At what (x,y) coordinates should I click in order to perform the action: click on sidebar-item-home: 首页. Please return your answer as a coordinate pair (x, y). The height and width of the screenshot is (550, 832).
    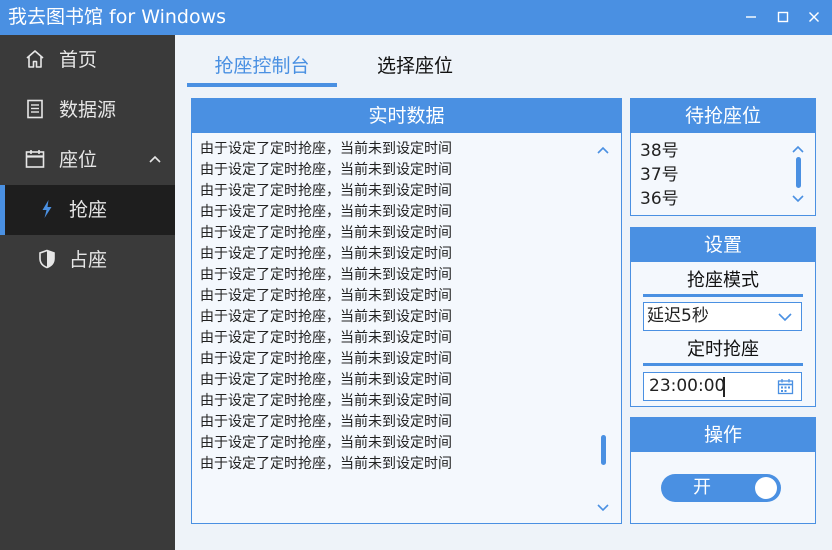
    Looking at the image, I should click on (87, 60).